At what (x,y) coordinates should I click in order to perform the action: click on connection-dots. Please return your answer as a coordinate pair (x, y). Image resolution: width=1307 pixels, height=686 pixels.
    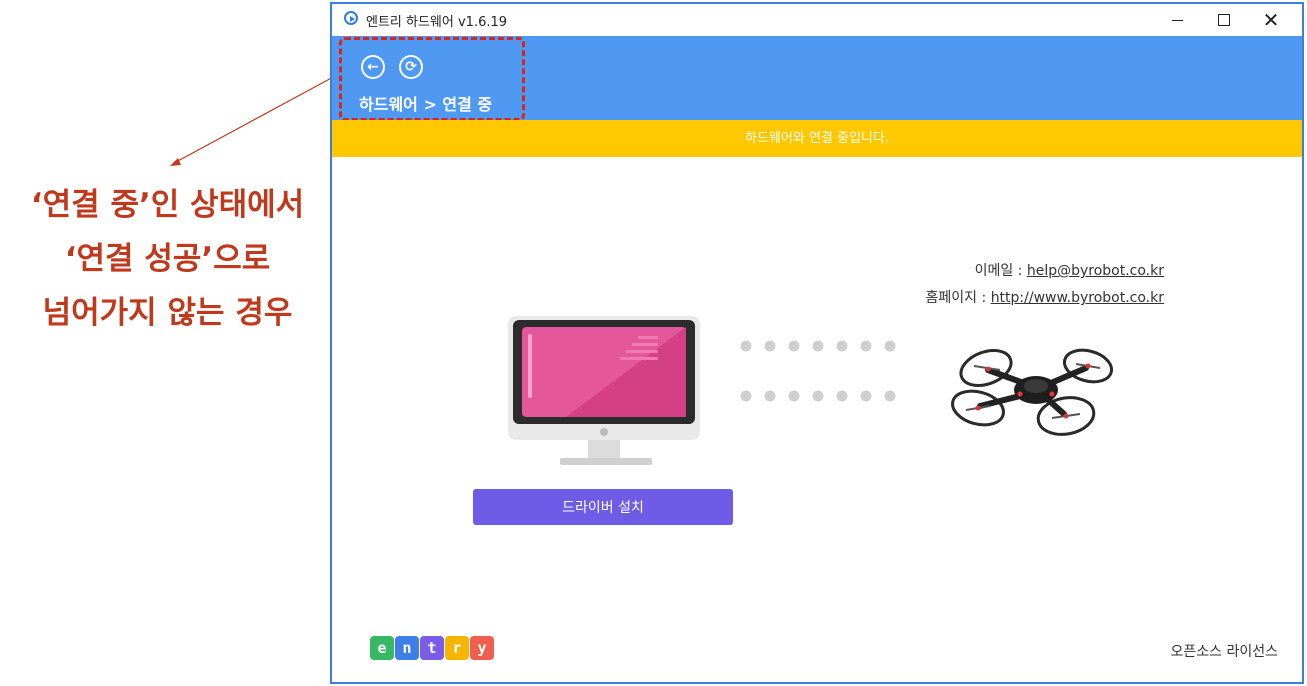
    Looking at the image, I should click on (818, 371).